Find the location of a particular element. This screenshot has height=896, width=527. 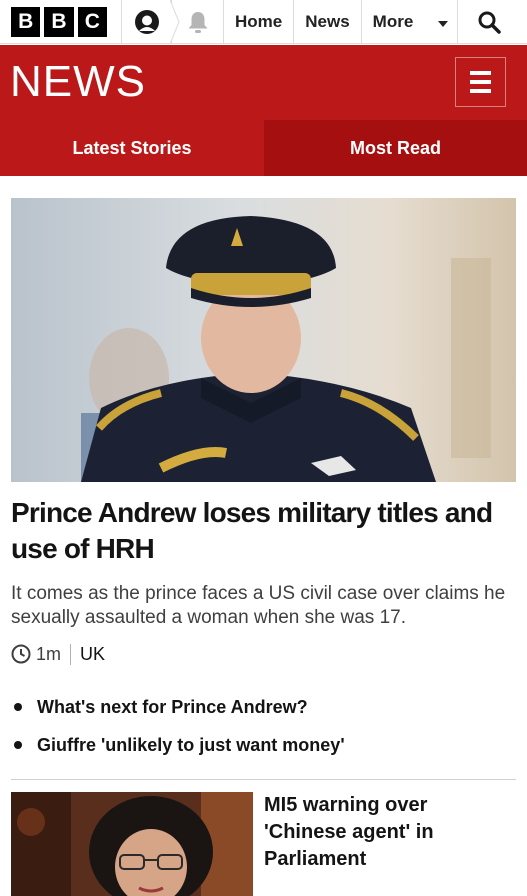

story-tabs: Latest Stories Most Read is located at coordinates (263, 148).